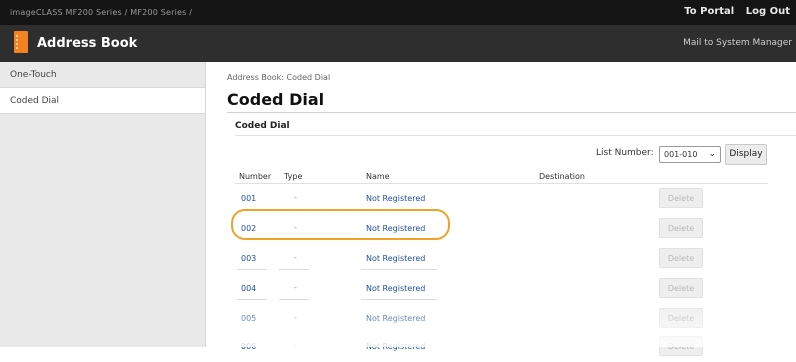 This screenshot has height=362, width=796. What do you see at coordinates (279, 77) in the screenshot?
I see `breadcrumb: Address Book: Coded Dial` at bounding box center [279, 77].